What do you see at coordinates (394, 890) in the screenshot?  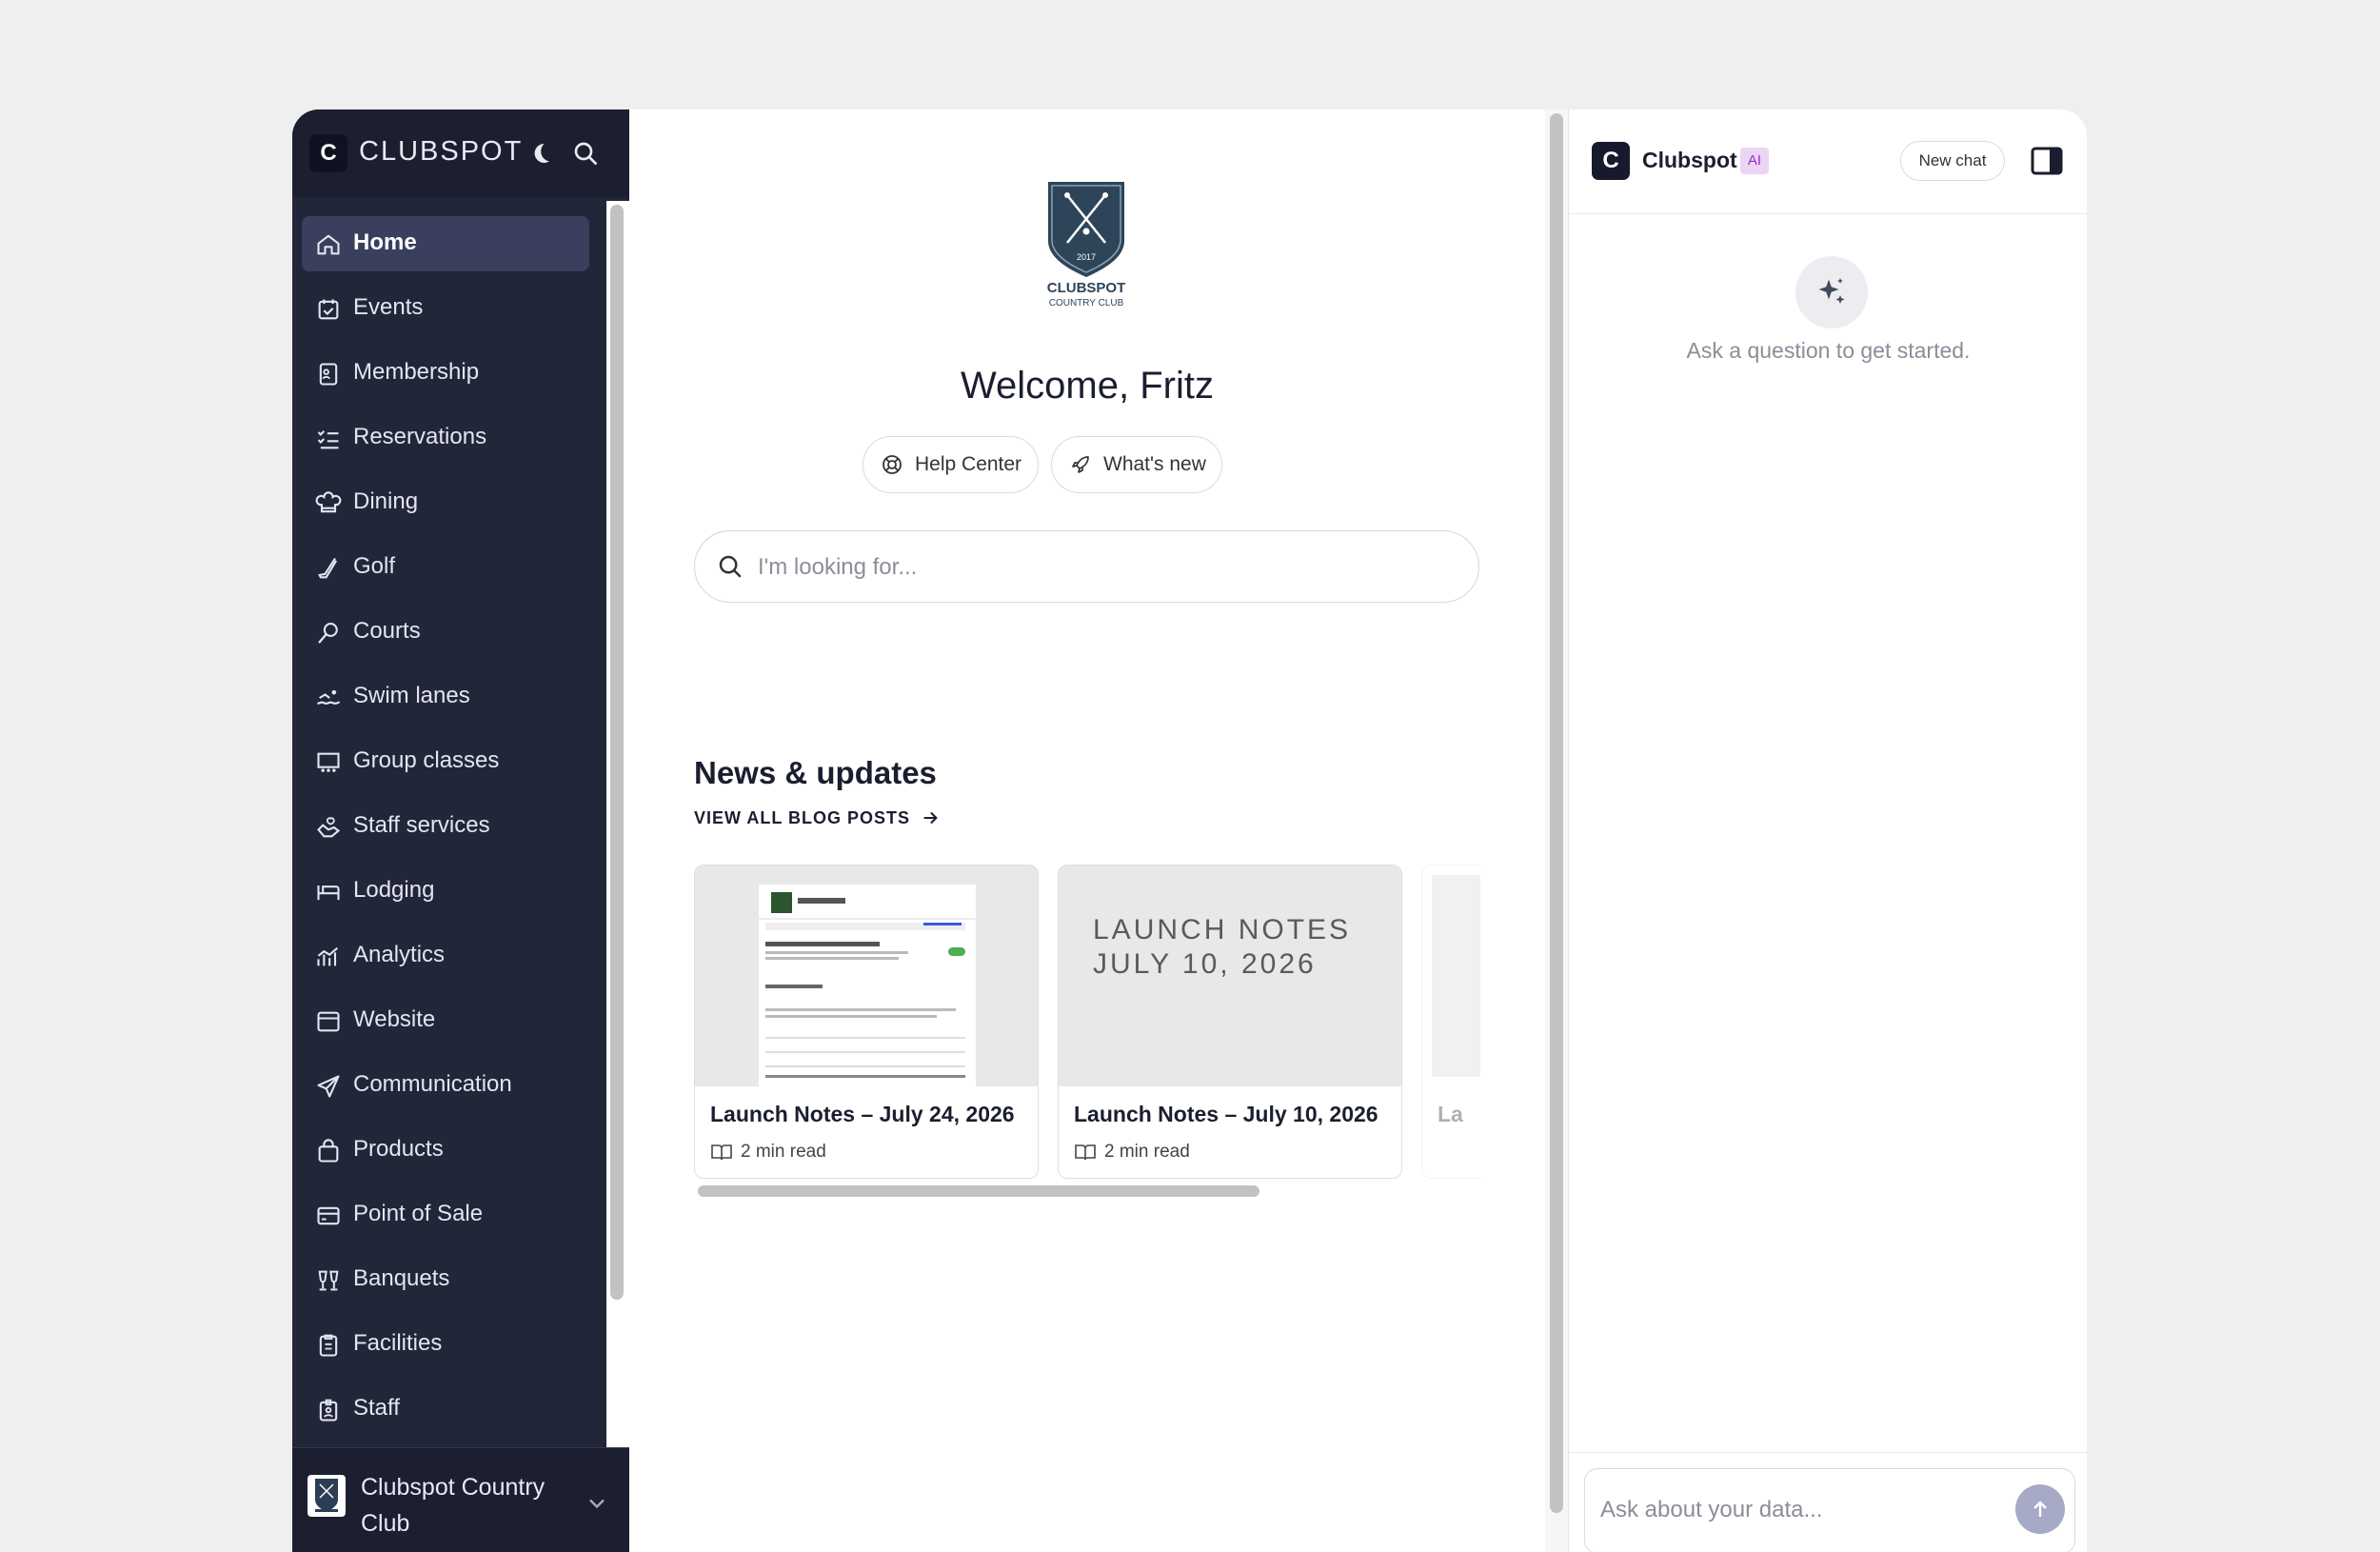 I see `sidebar-item-label: Lodging` at bounding box center [394, 890].